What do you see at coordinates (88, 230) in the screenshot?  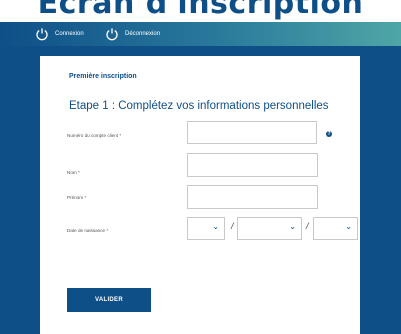 I see `birthdate-label: Date de naissance *` at bounding box center [88, 230].